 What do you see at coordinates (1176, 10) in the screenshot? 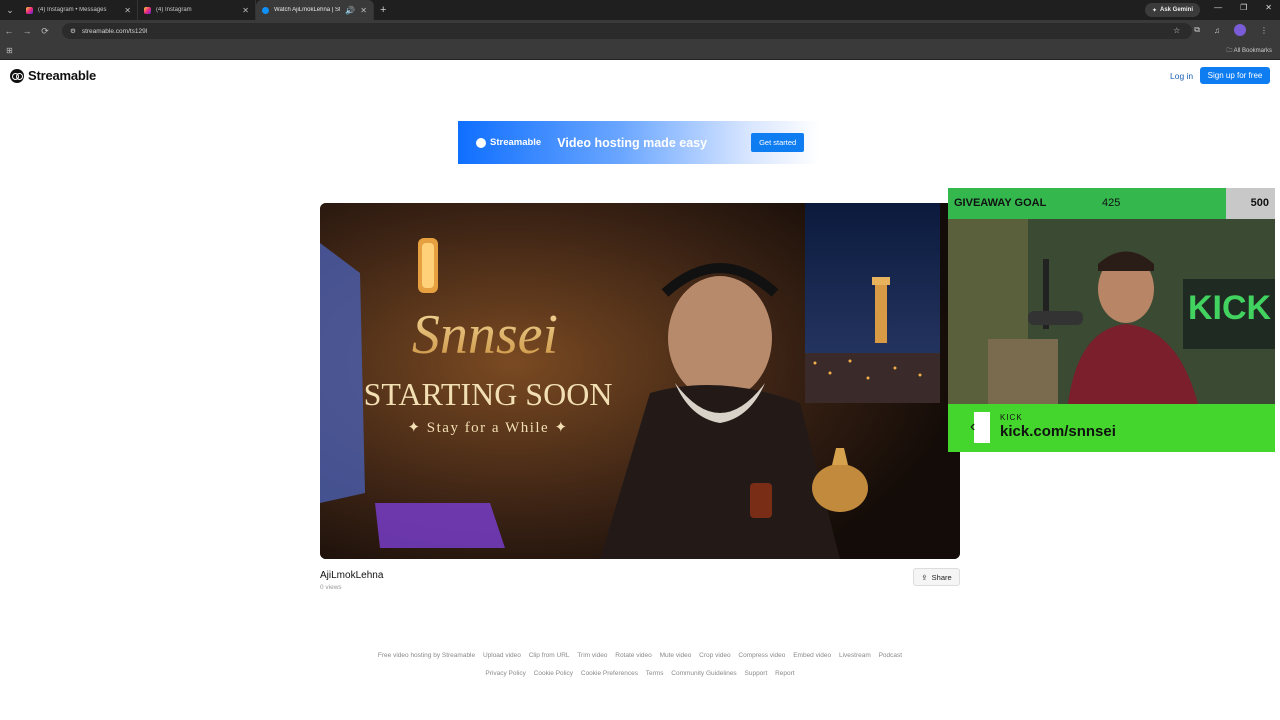
I see `ask-gemini-label: Ask Gemini` at bounding box center [1176, 10].